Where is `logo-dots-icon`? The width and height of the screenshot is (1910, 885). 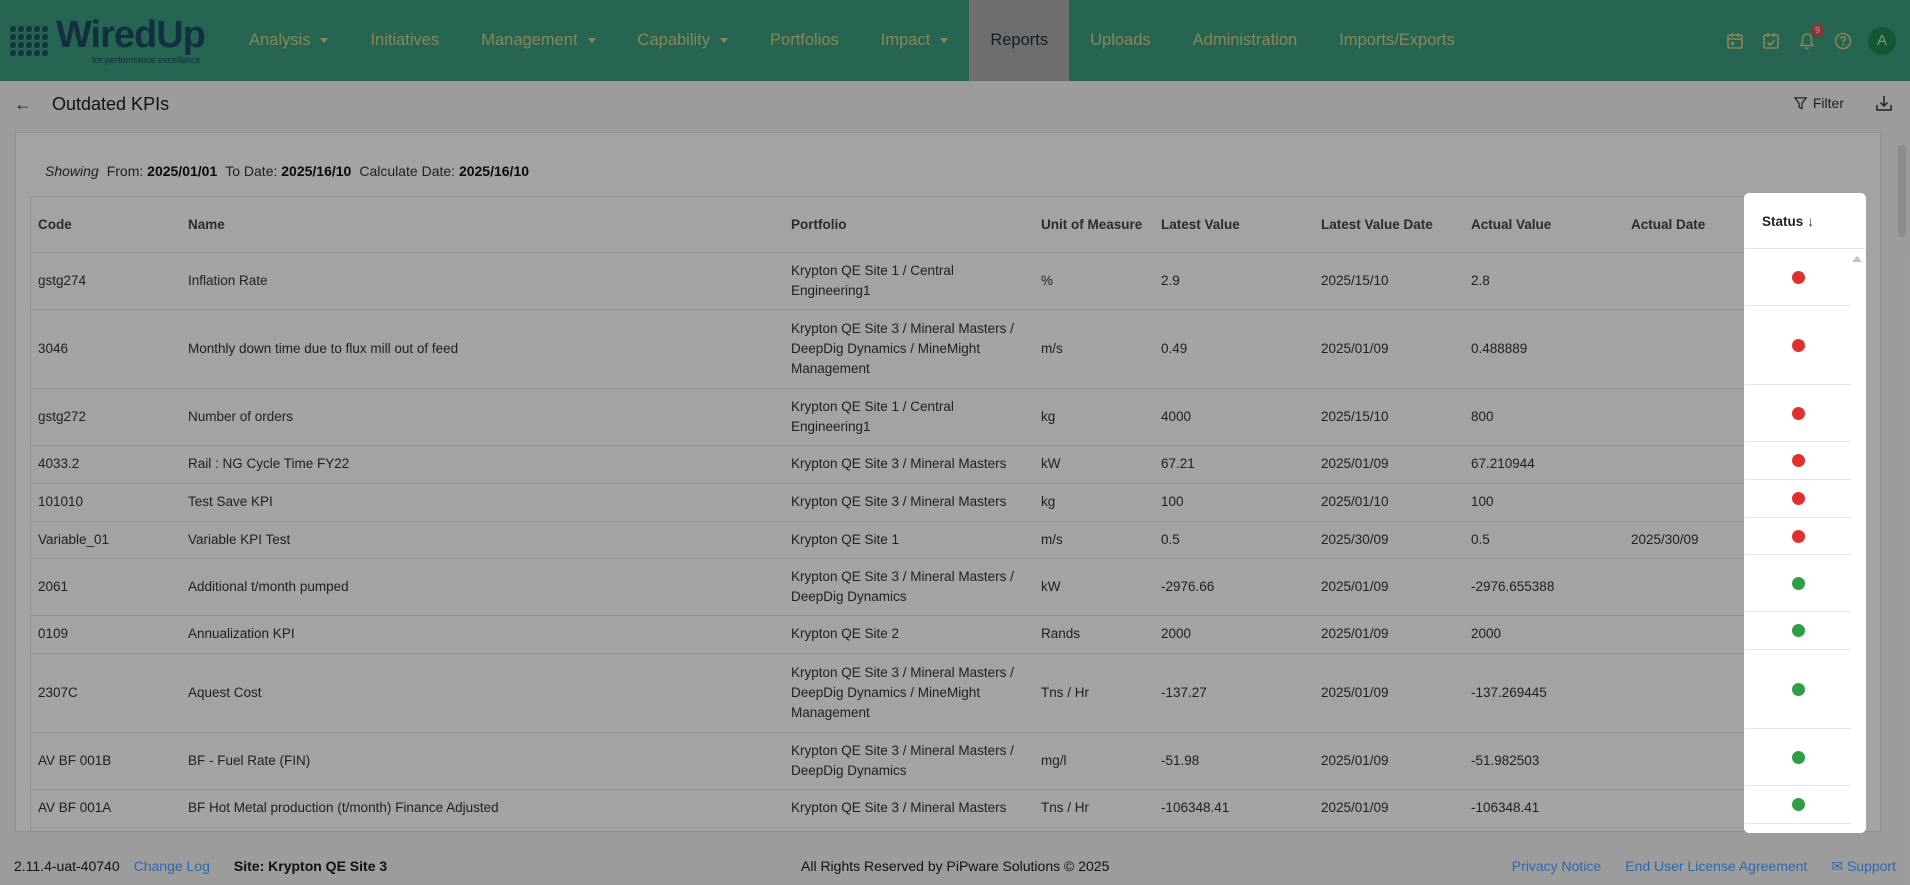 logo-dots-icon is located at coordinates (30, 41).